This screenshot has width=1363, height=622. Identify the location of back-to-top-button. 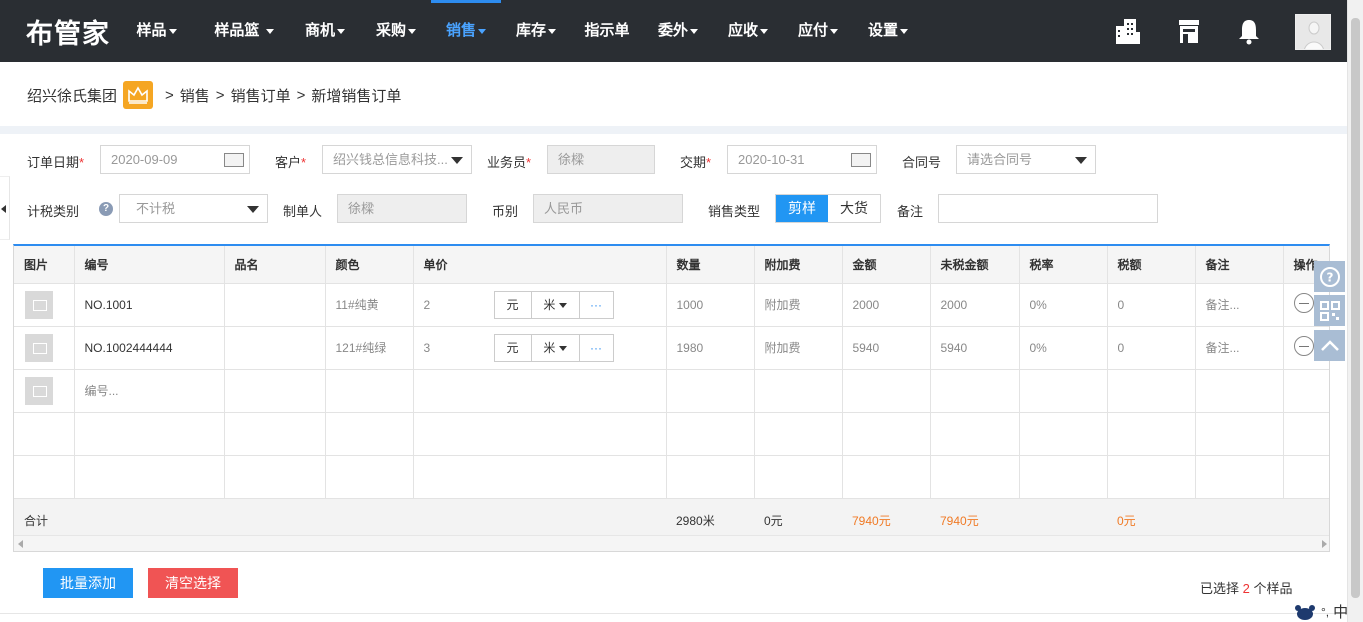
(1329, 345).